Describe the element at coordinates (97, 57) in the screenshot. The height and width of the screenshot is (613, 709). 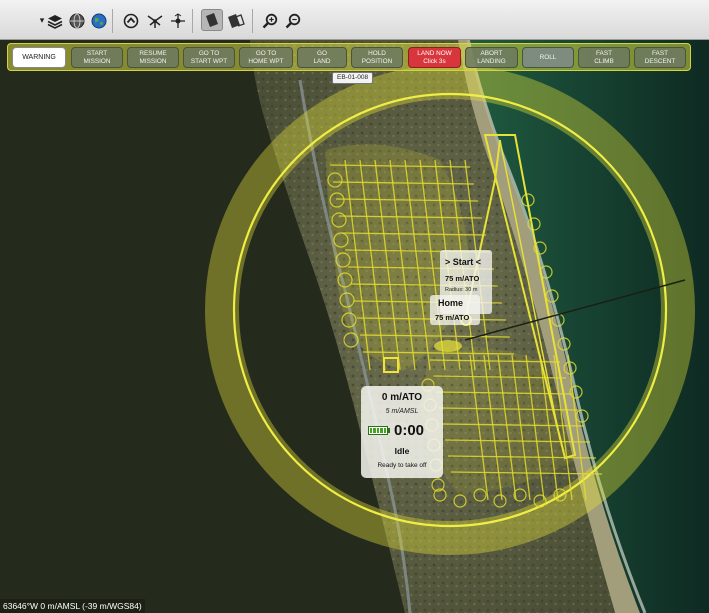
I see `start-mission-button: START MISSION` at that location.